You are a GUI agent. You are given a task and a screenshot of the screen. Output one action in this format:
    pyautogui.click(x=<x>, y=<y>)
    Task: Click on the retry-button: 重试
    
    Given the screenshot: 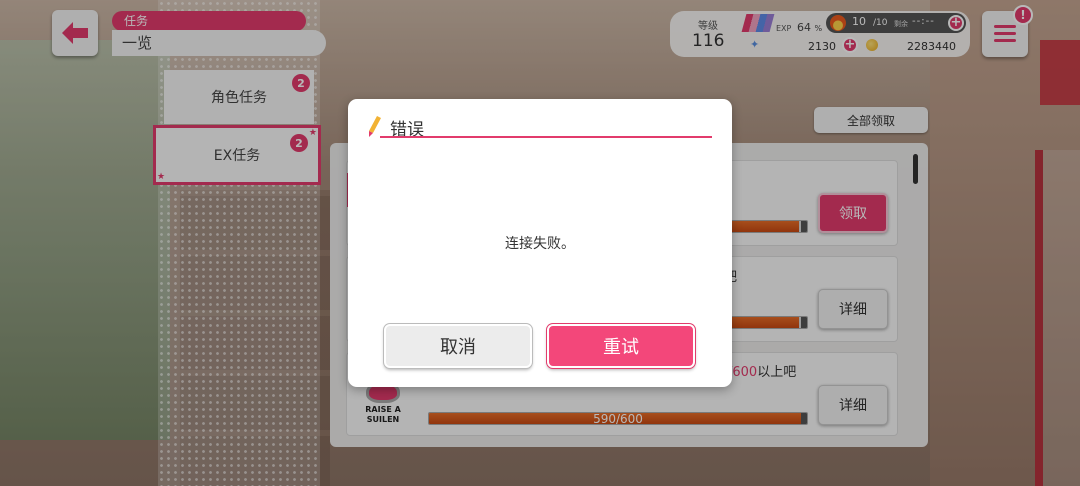 What is the action you would take?
    pyautogui.click(x=621, y=346)
    